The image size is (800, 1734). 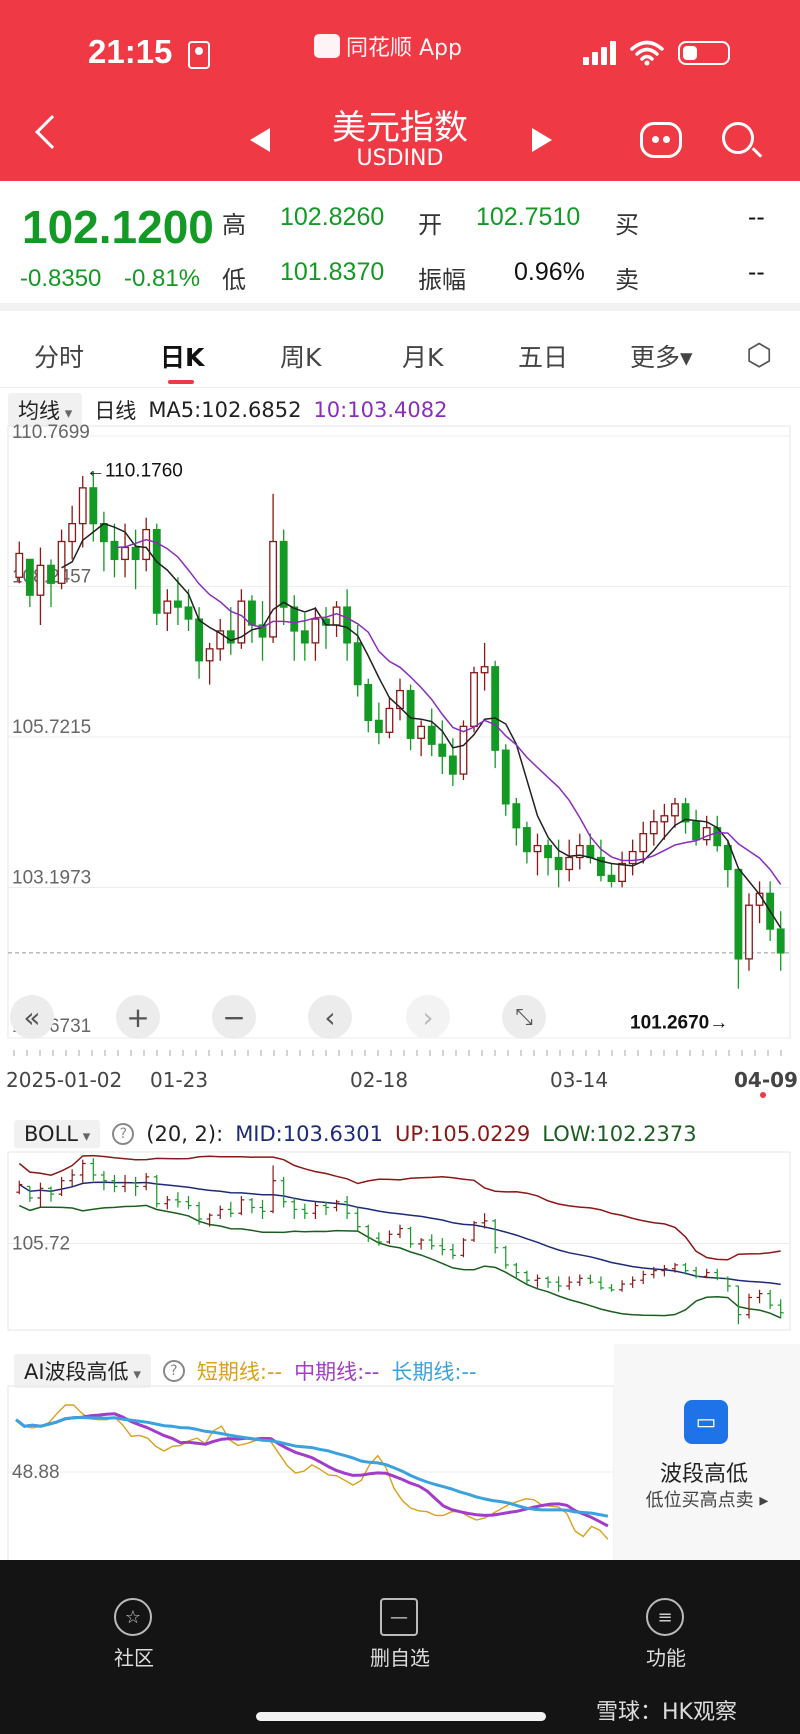 I want to click on active-tab-indicator, so click(x=181, y=382).